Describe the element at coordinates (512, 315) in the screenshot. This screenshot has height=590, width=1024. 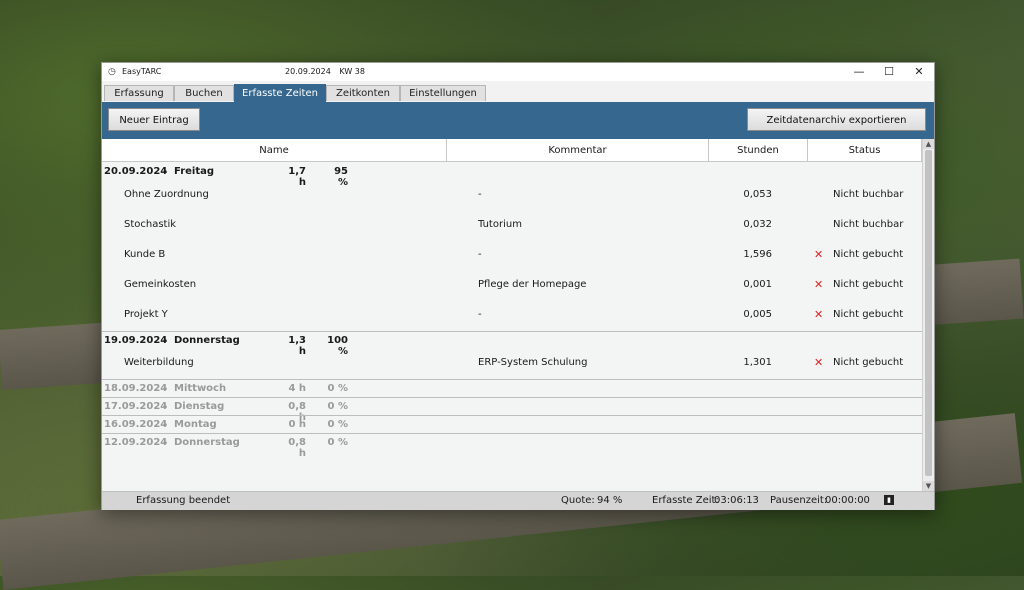
I see `table-row: Projekt Y - 0,005 ✕ Nicht gebucht` at that location.